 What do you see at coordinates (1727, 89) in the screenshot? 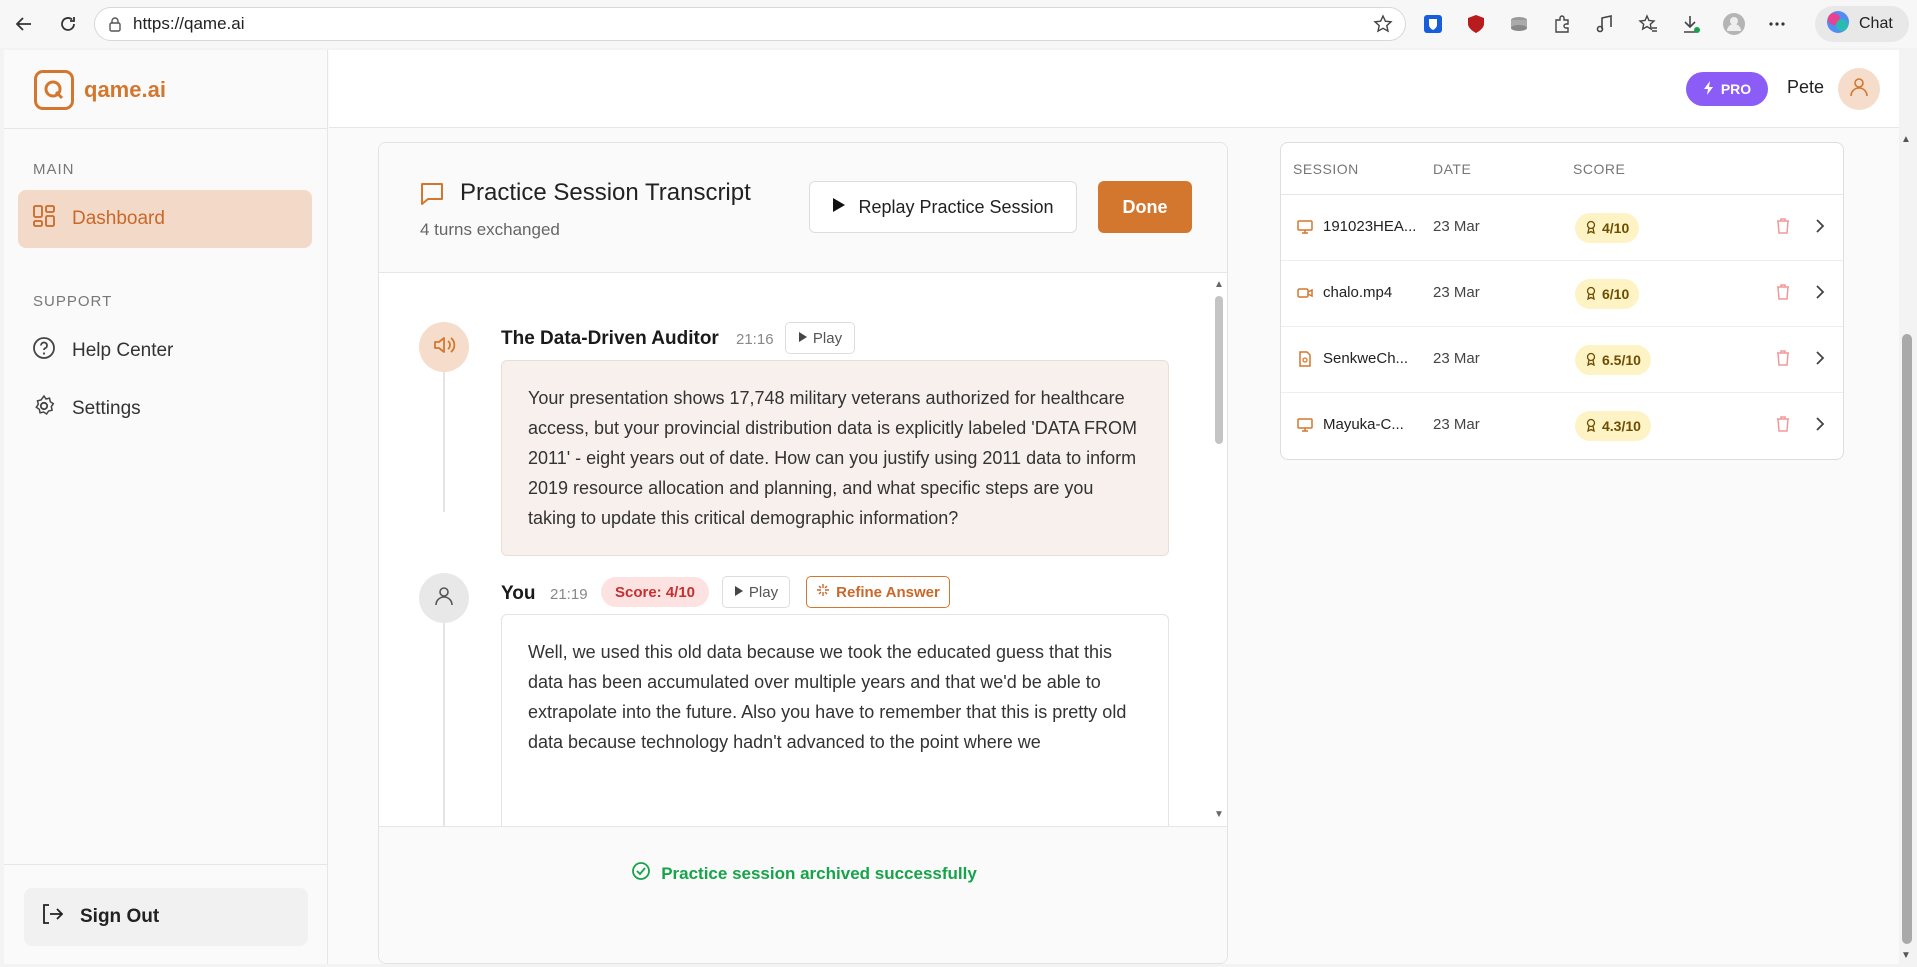
I see `pro-badge: PRO` at bounding box center [1727, 89].